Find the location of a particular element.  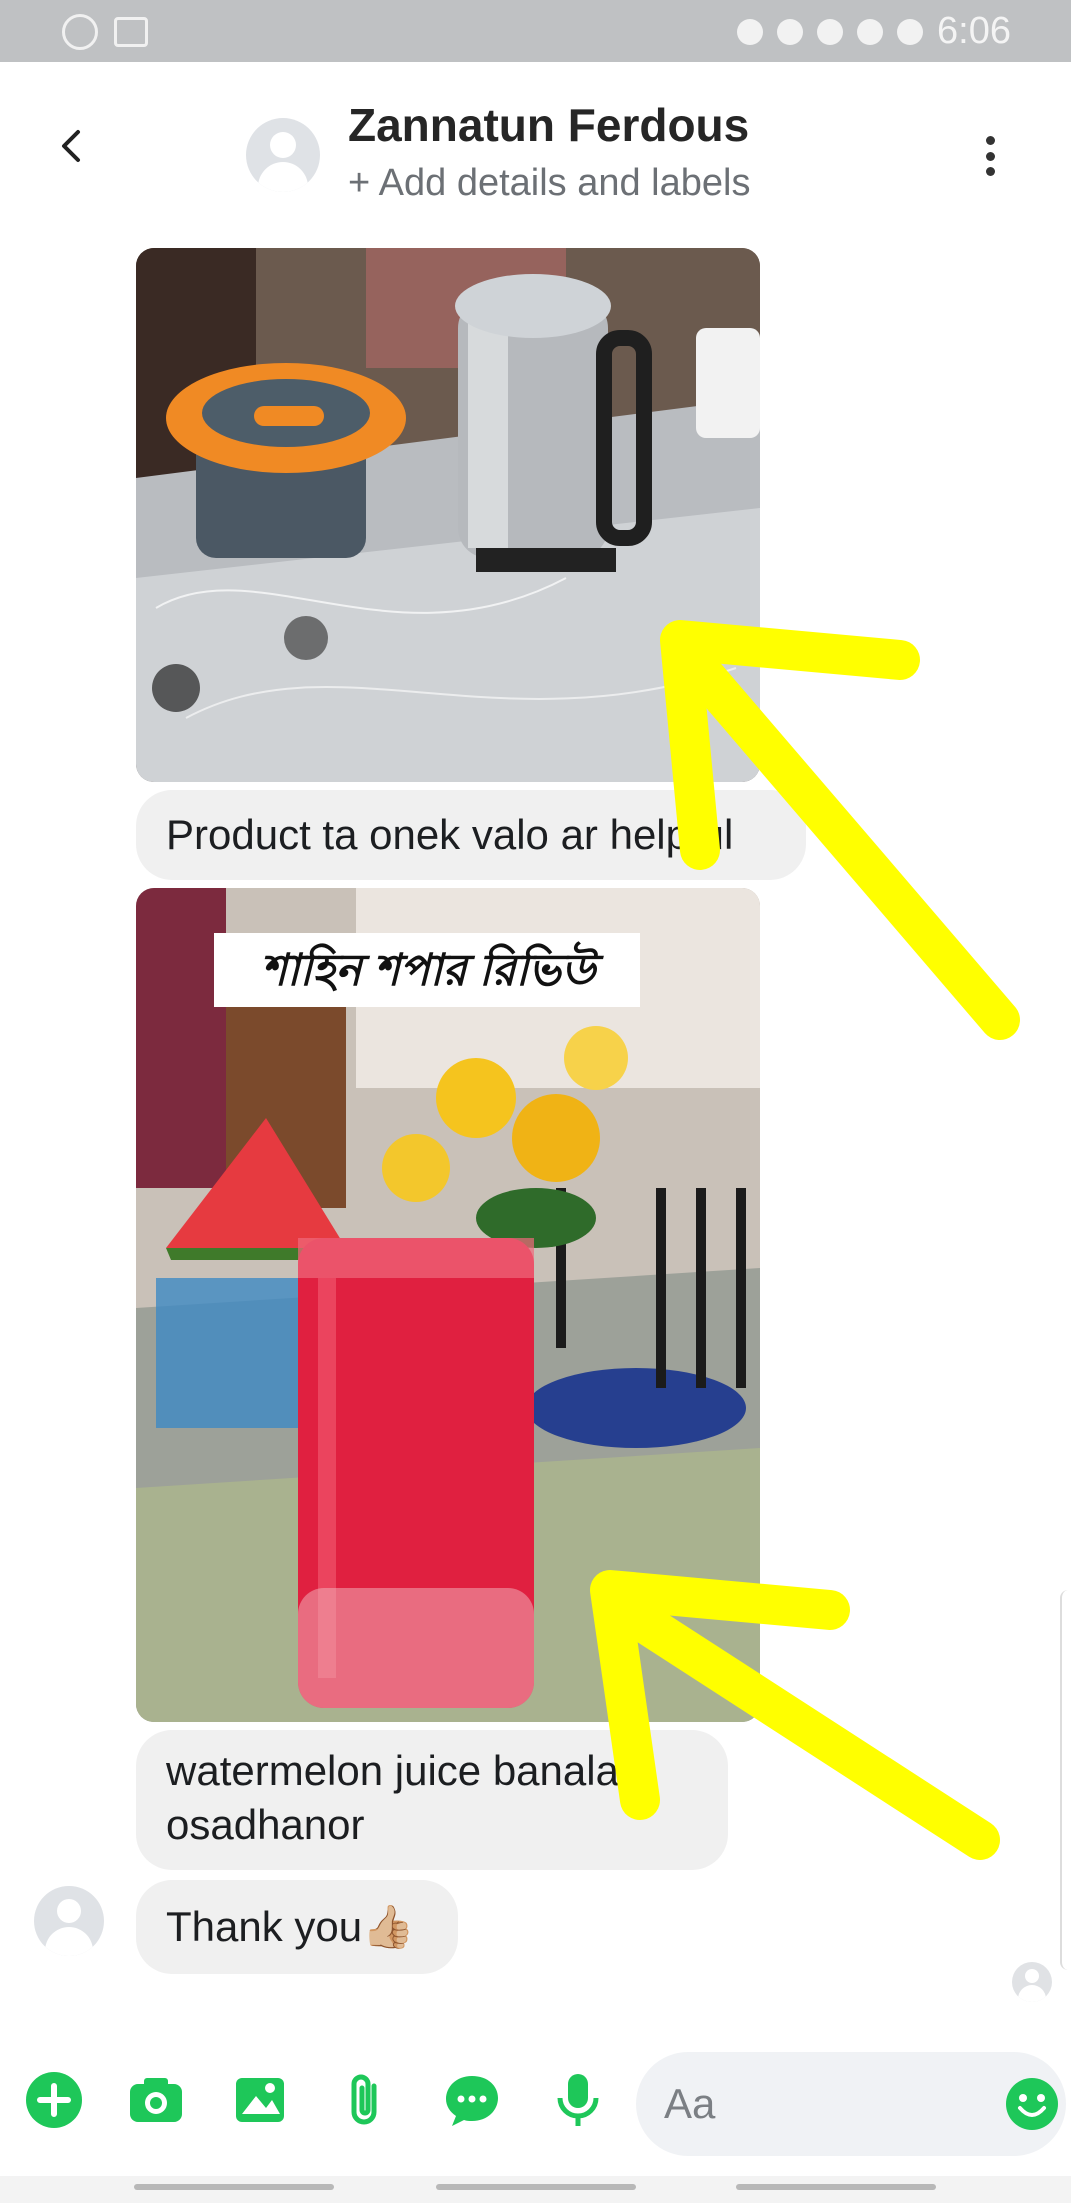

camera-icon is located at coordinates (156, 2100).